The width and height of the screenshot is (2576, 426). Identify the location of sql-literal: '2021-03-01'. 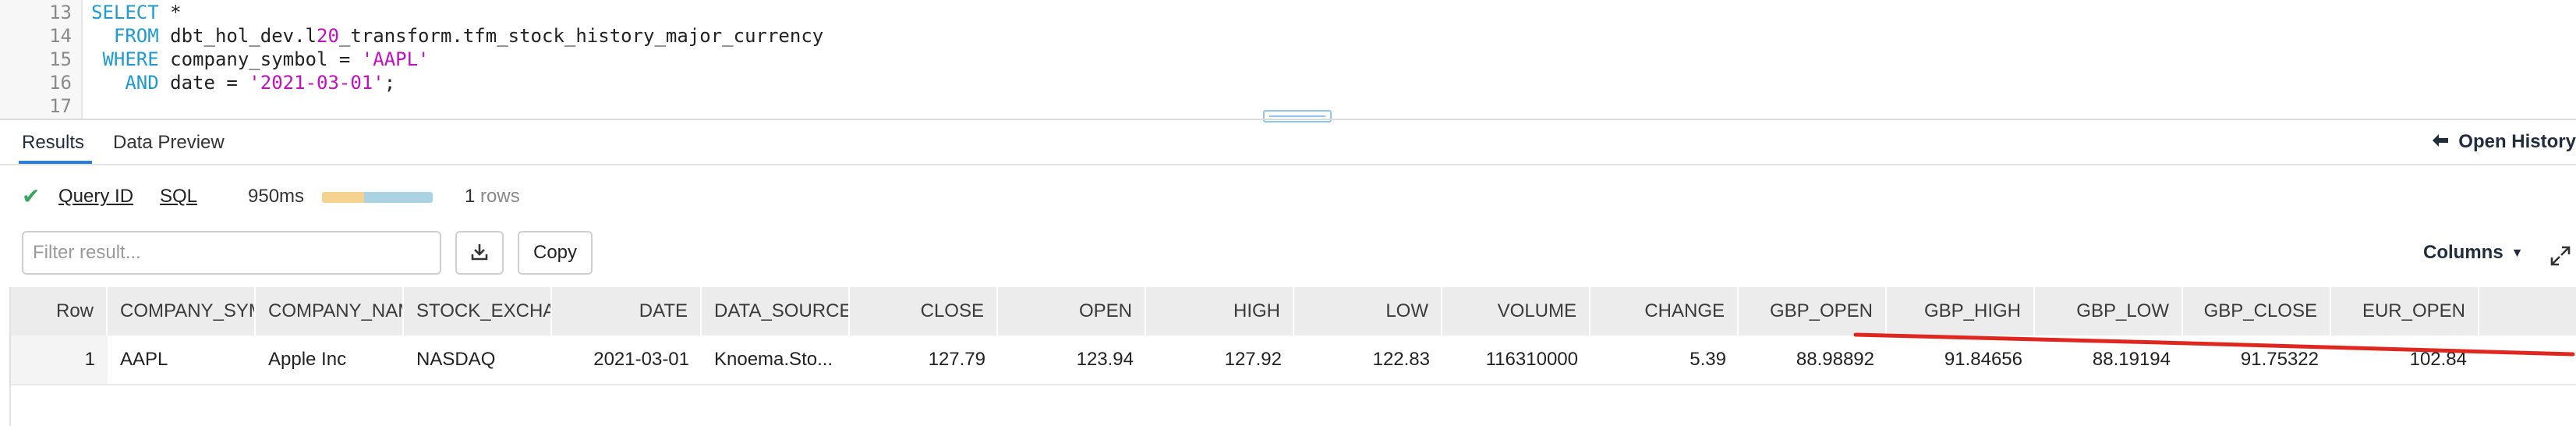
(316, 83).